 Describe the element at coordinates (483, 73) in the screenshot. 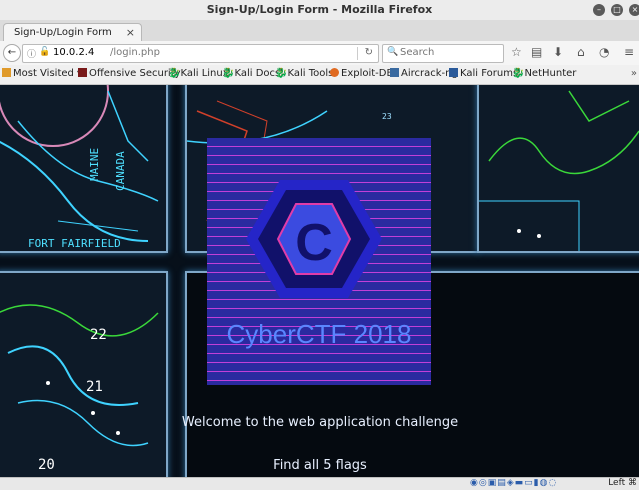

I see `bookmark-kali-forums: Kali Forums` at that location.